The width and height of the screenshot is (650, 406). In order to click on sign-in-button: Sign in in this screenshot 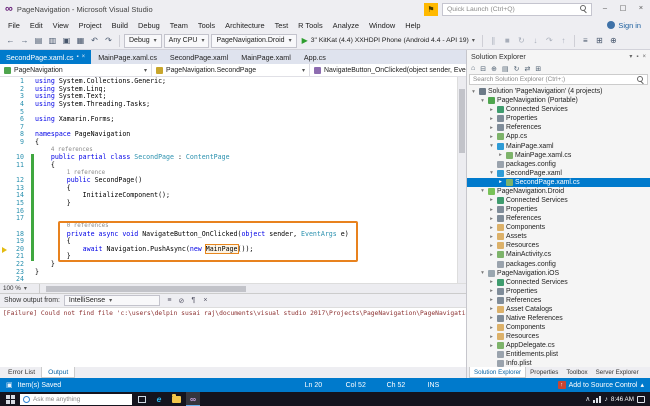, I will do `click(627, 25)`.